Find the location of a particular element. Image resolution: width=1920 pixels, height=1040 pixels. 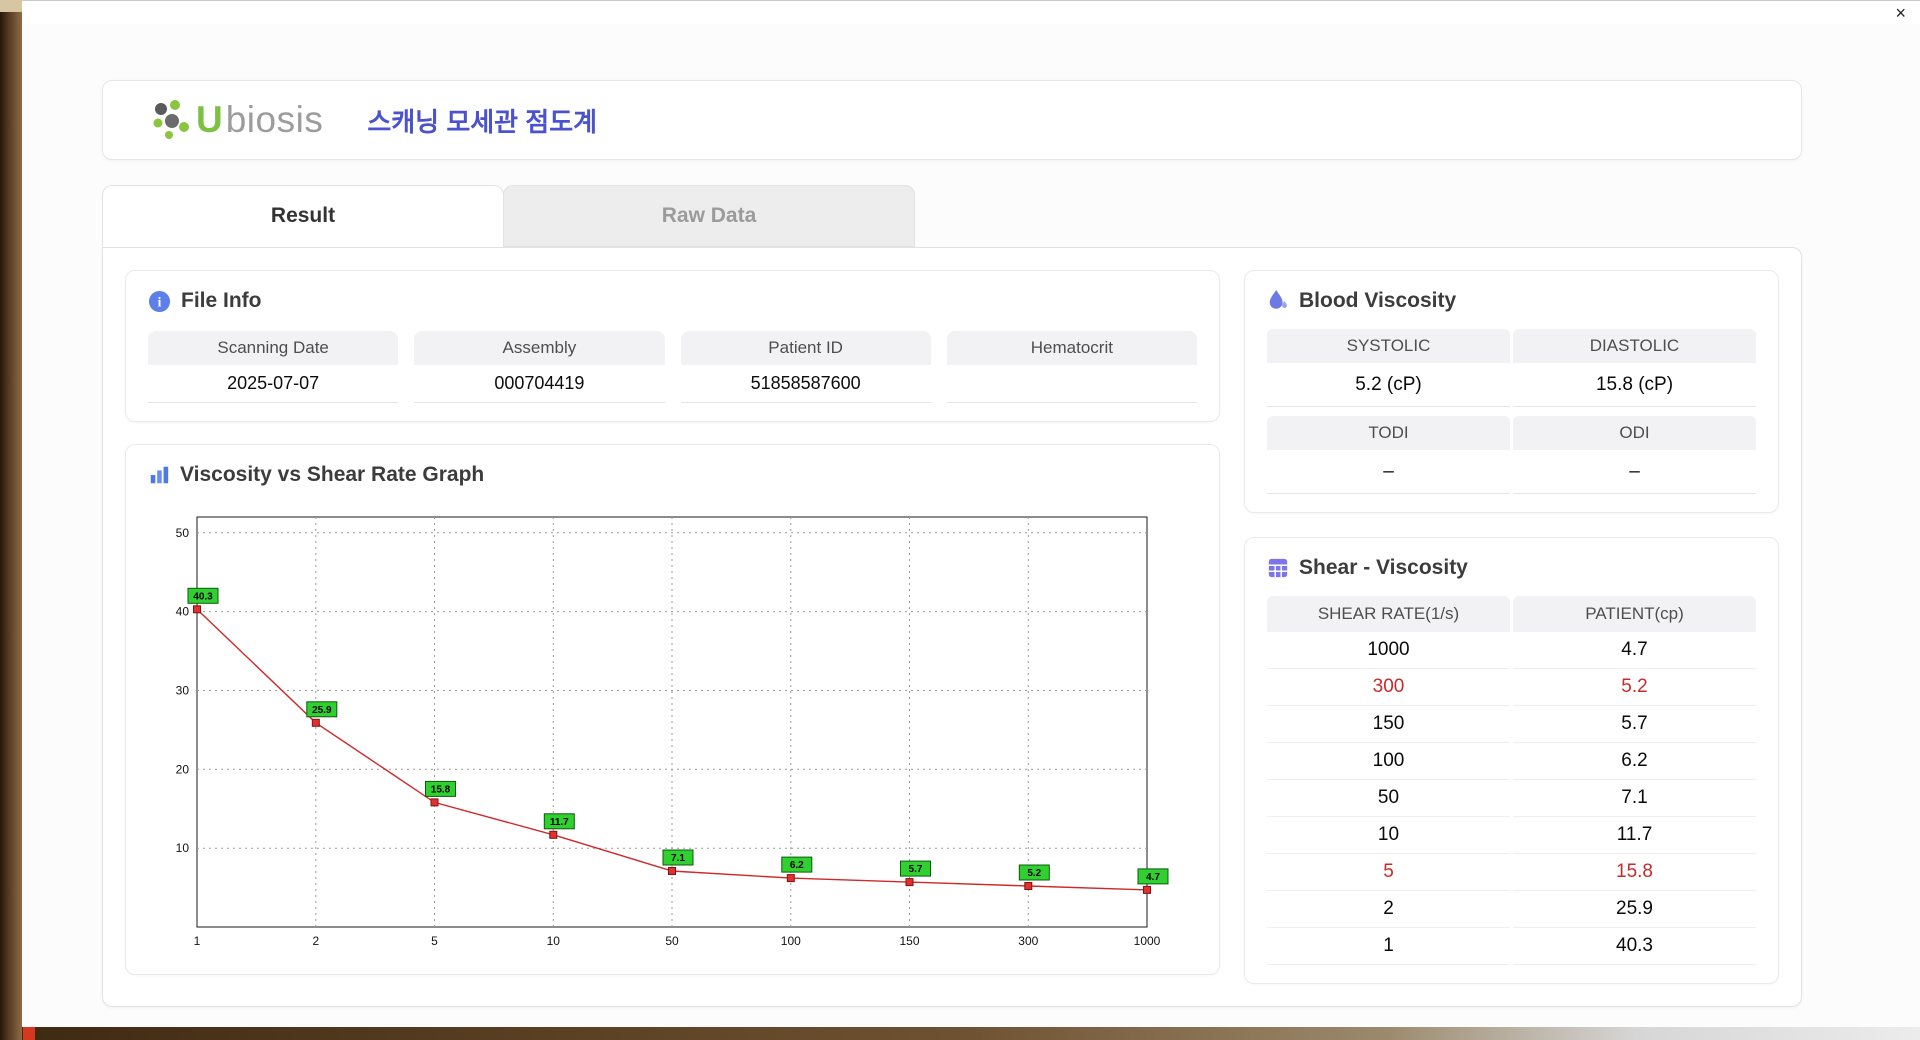

bv-label-systolic: SYSTOLIC is located at coordinates (1388, 346).